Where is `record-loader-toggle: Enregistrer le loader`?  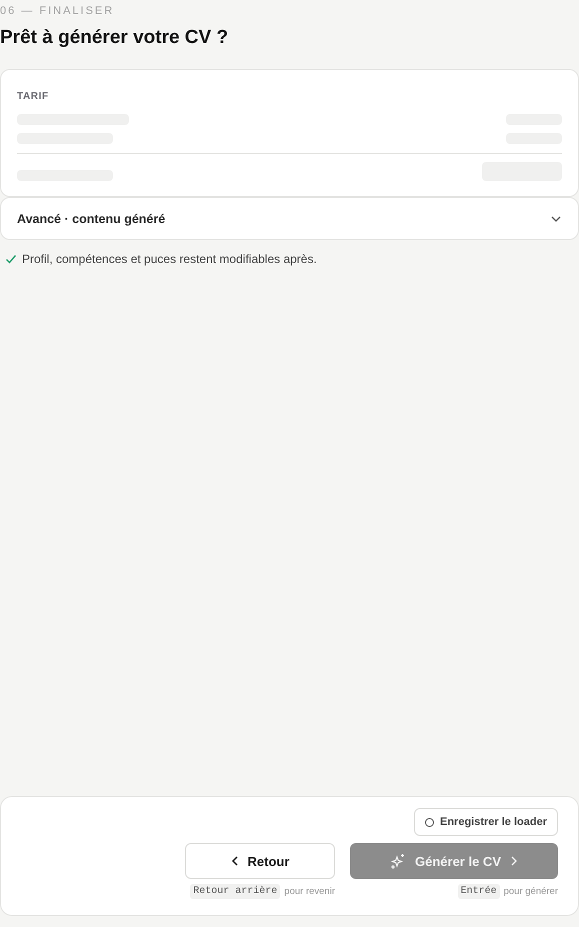 record-loader-toggle: Enregistrer le loader is located at coordinates (486, 822).